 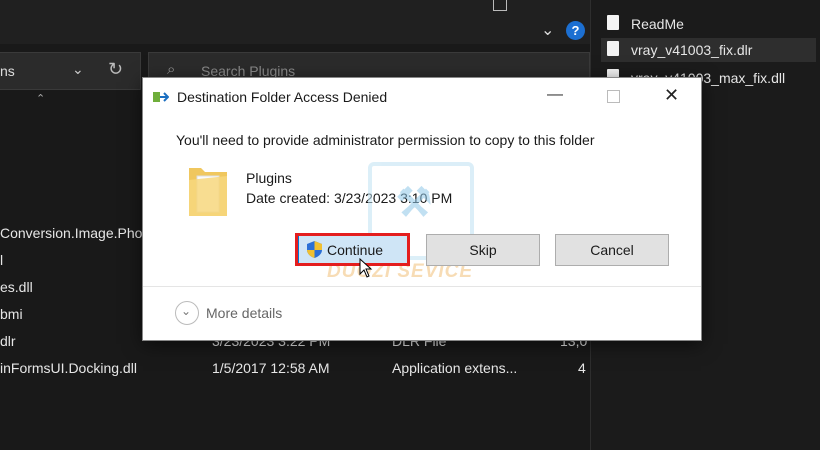 I want to click on list-item-selected: vray_v41003_fix.dlr, so click(x=708, y=50).